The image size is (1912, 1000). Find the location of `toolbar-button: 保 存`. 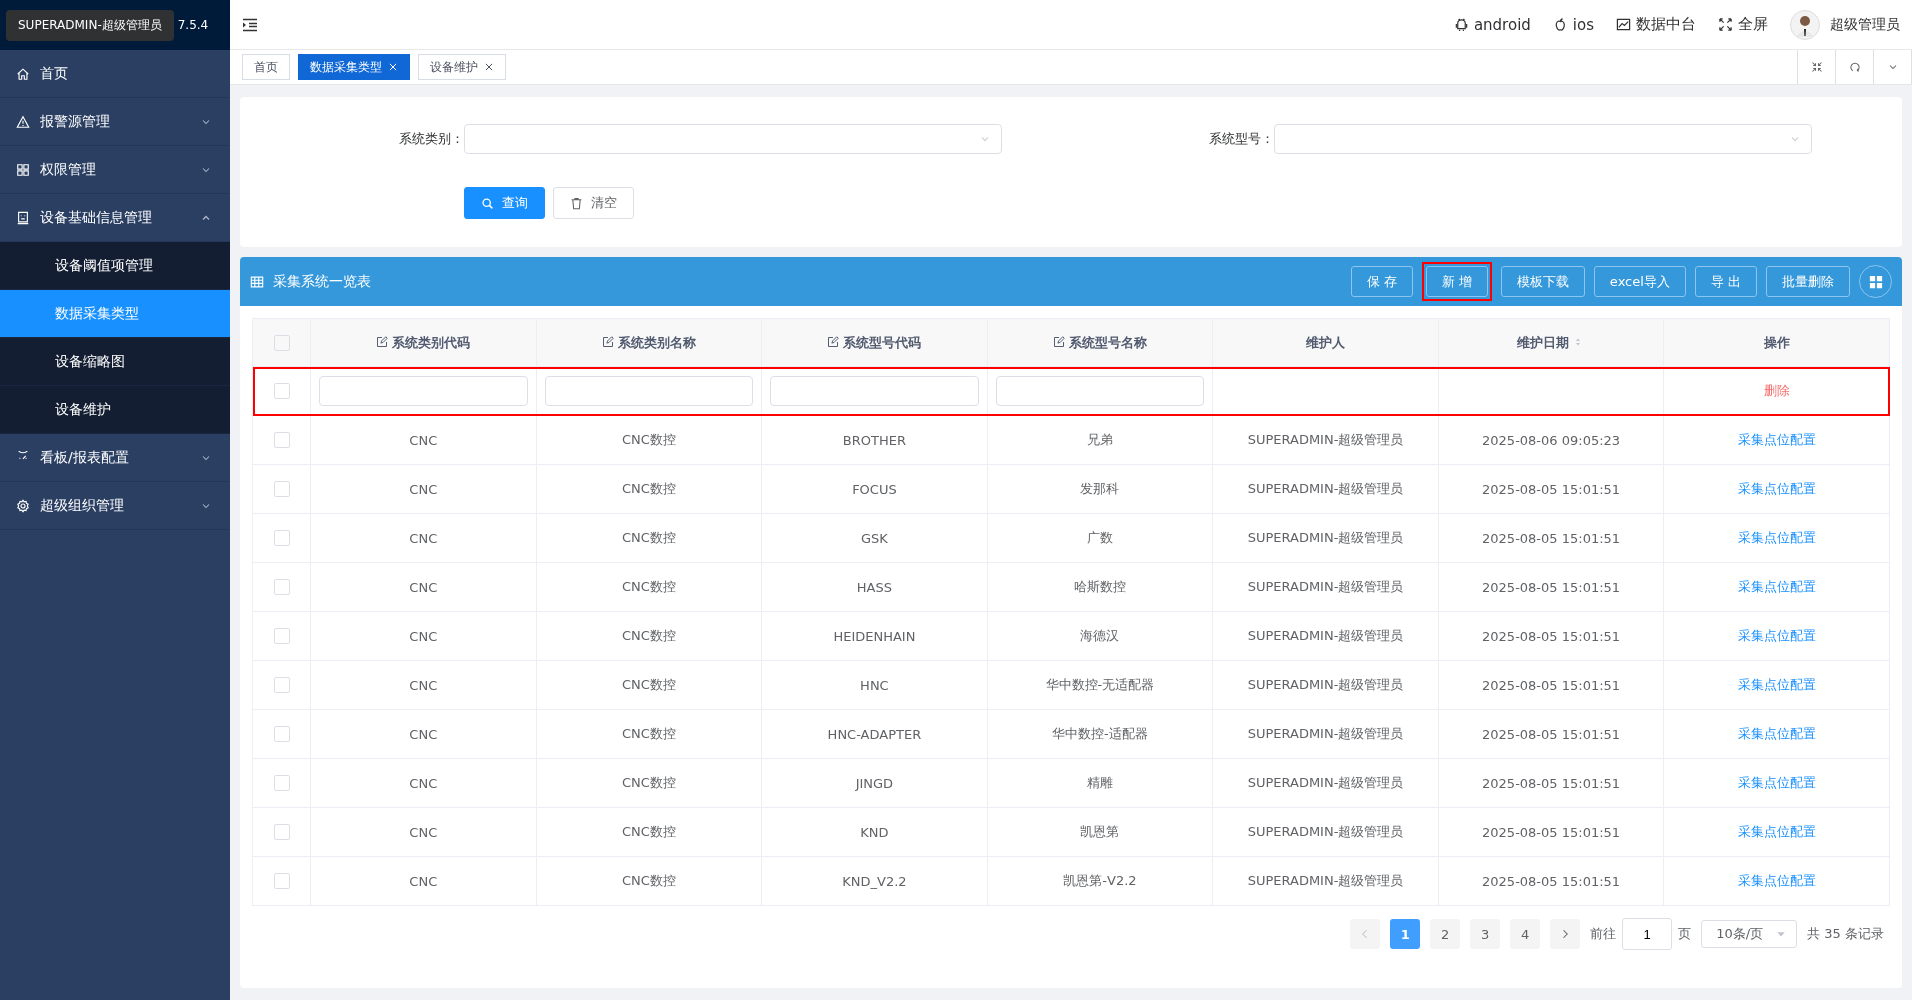

toolbar-button: 保 存 is located at coordinates (1381, 281).